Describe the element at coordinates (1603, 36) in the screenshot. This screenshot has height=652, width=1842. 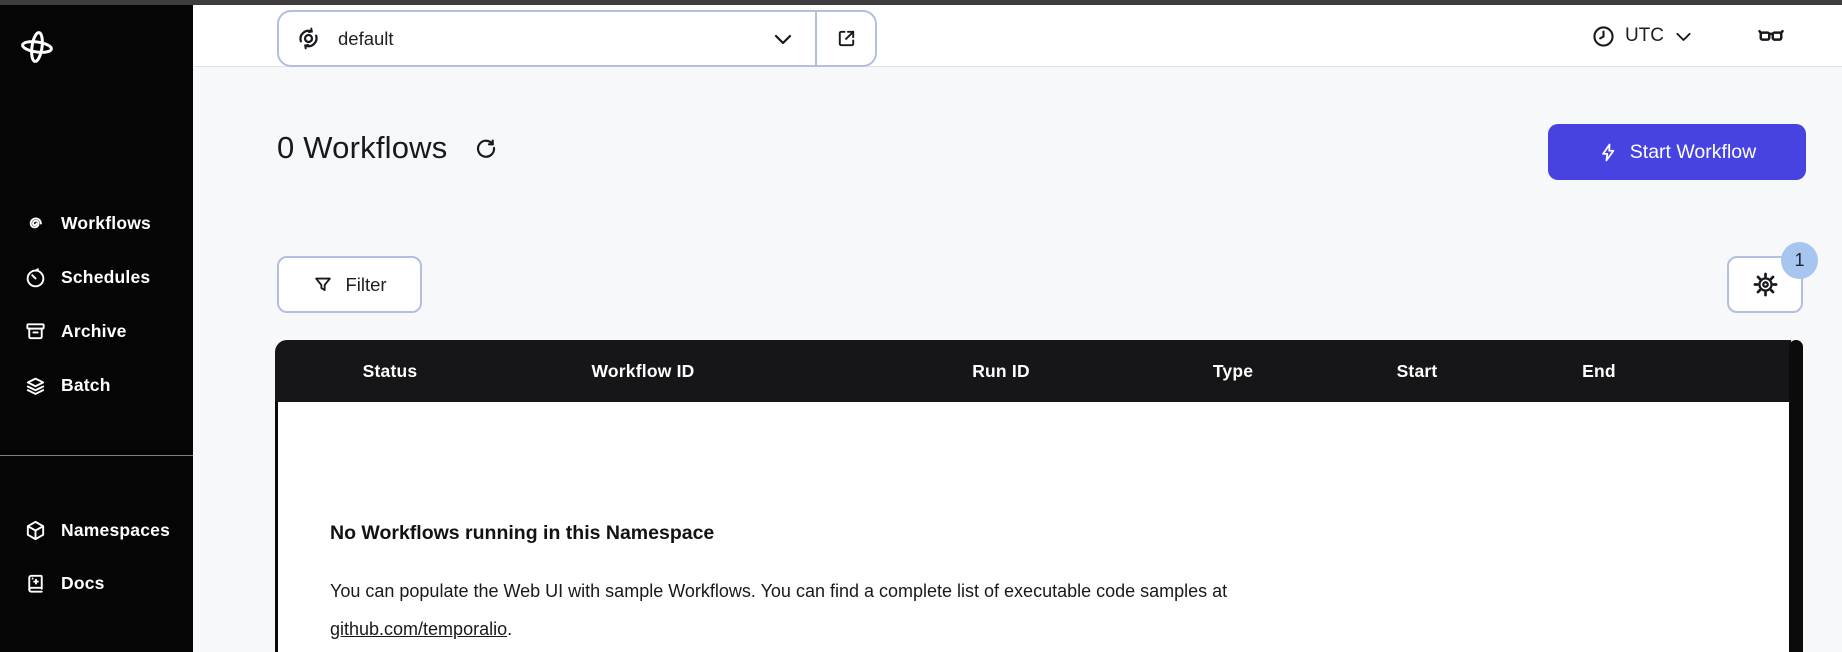
I see `clock-icon` at that location.